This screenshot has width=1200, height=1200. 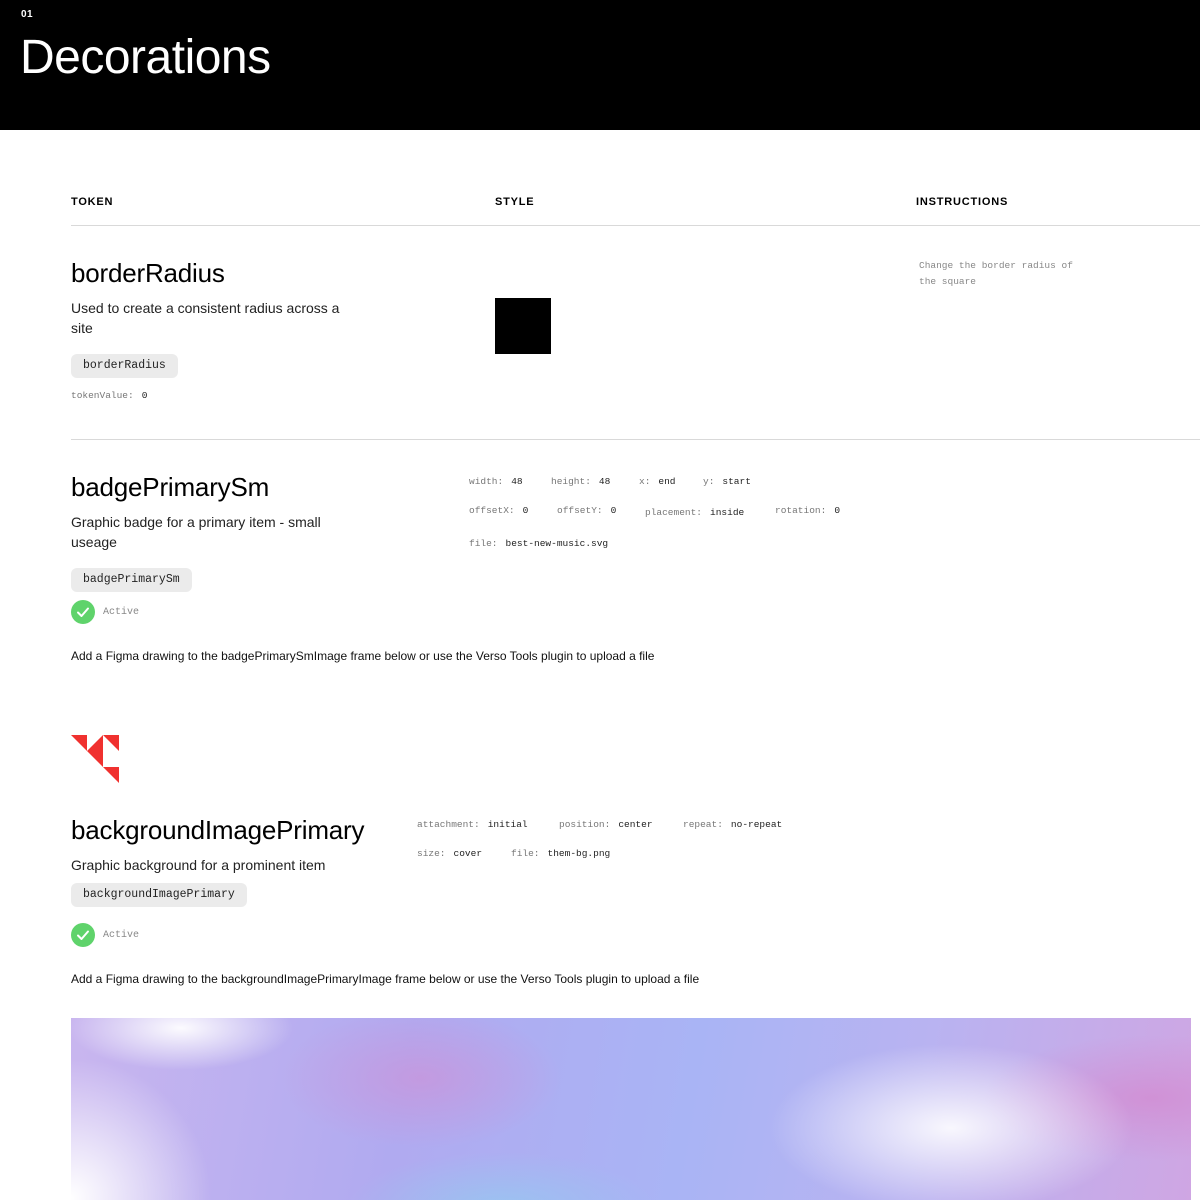 What do you see at coordinates (600, 65) in the screenshot?
I see `page-header: 01 Decorations` at bounding box center [600, 65].